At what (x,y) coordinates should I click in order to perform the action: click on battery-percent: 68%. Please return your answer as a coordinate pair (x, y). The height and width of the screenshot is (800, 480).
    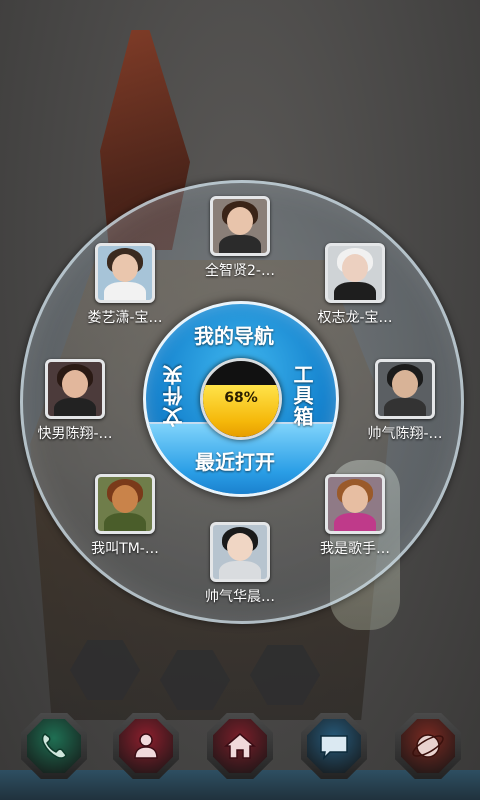
    Looking at the image, I should click on (241, 398).